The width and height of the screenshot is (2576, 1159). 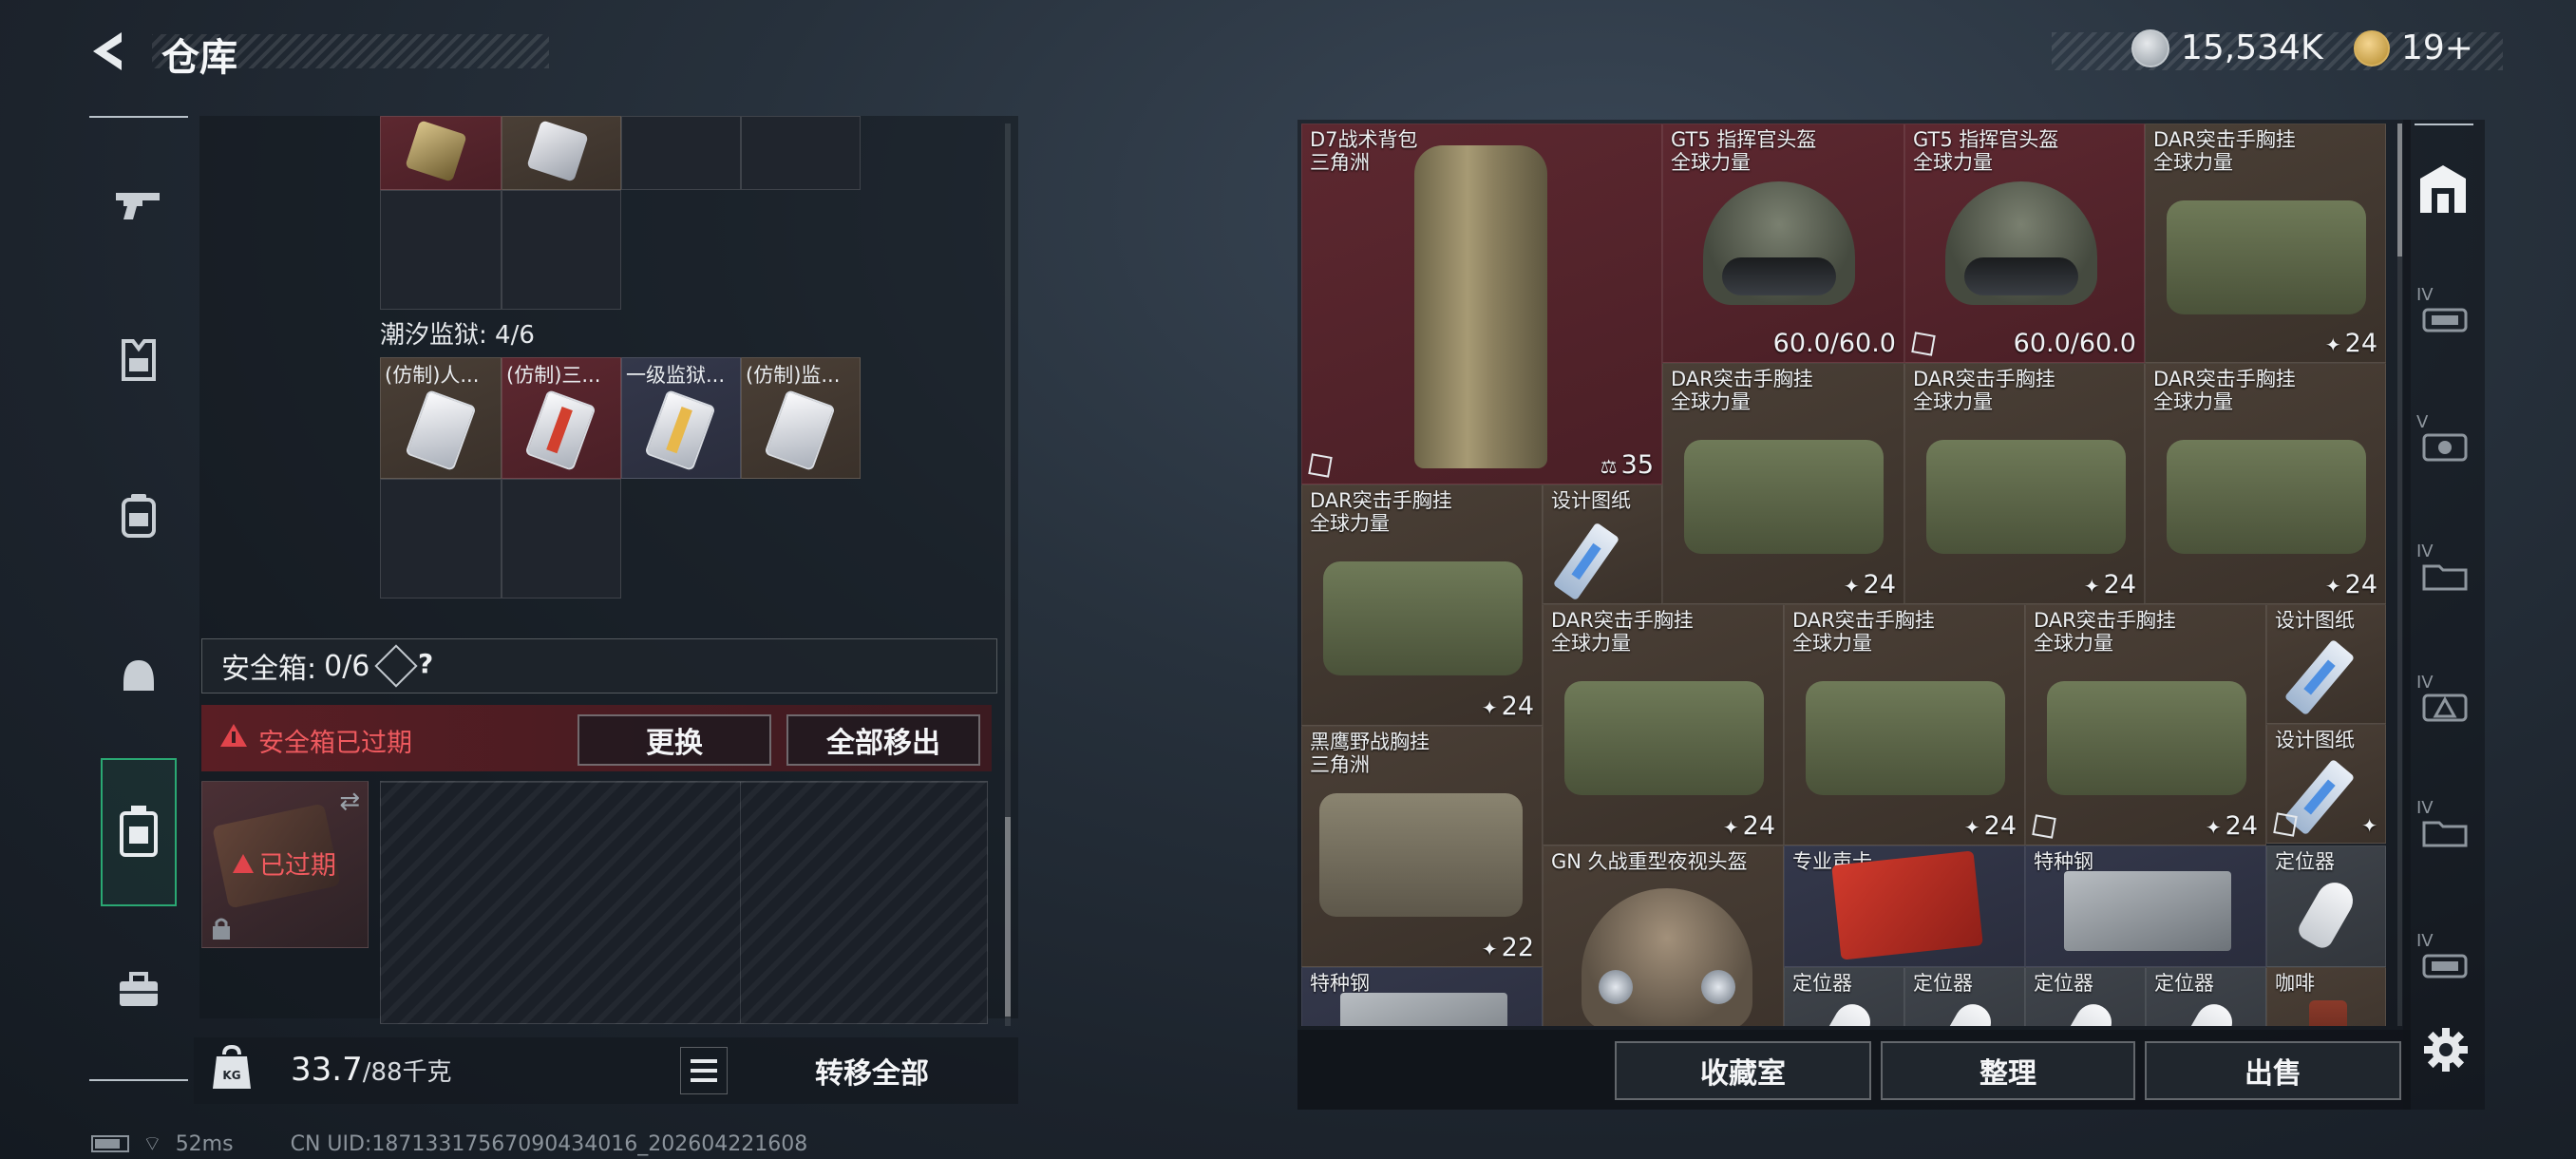 I want to click on sidebar-item-backpack, so click(x=139, y=516).